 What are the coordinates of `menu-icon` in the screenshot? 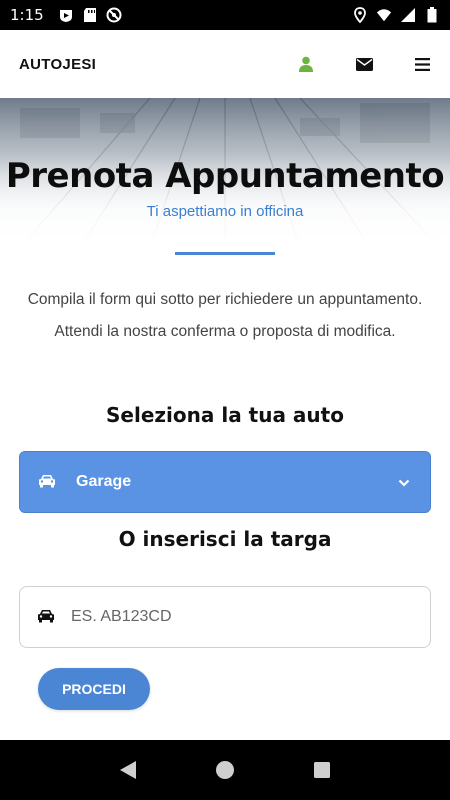 It's located at (422, 64).